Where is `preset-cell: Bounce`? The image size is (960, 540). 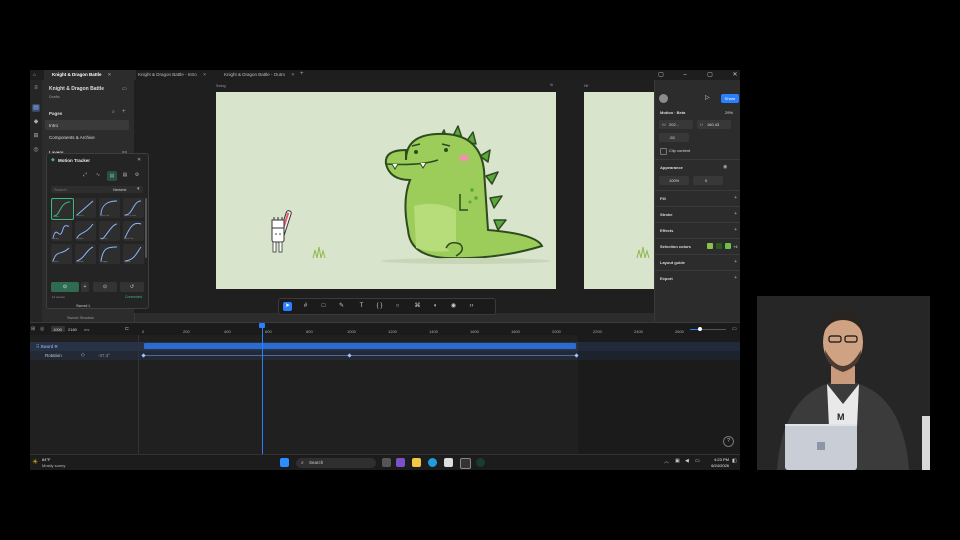
preset-cell: Bounce is located at coordinates (85, 231).